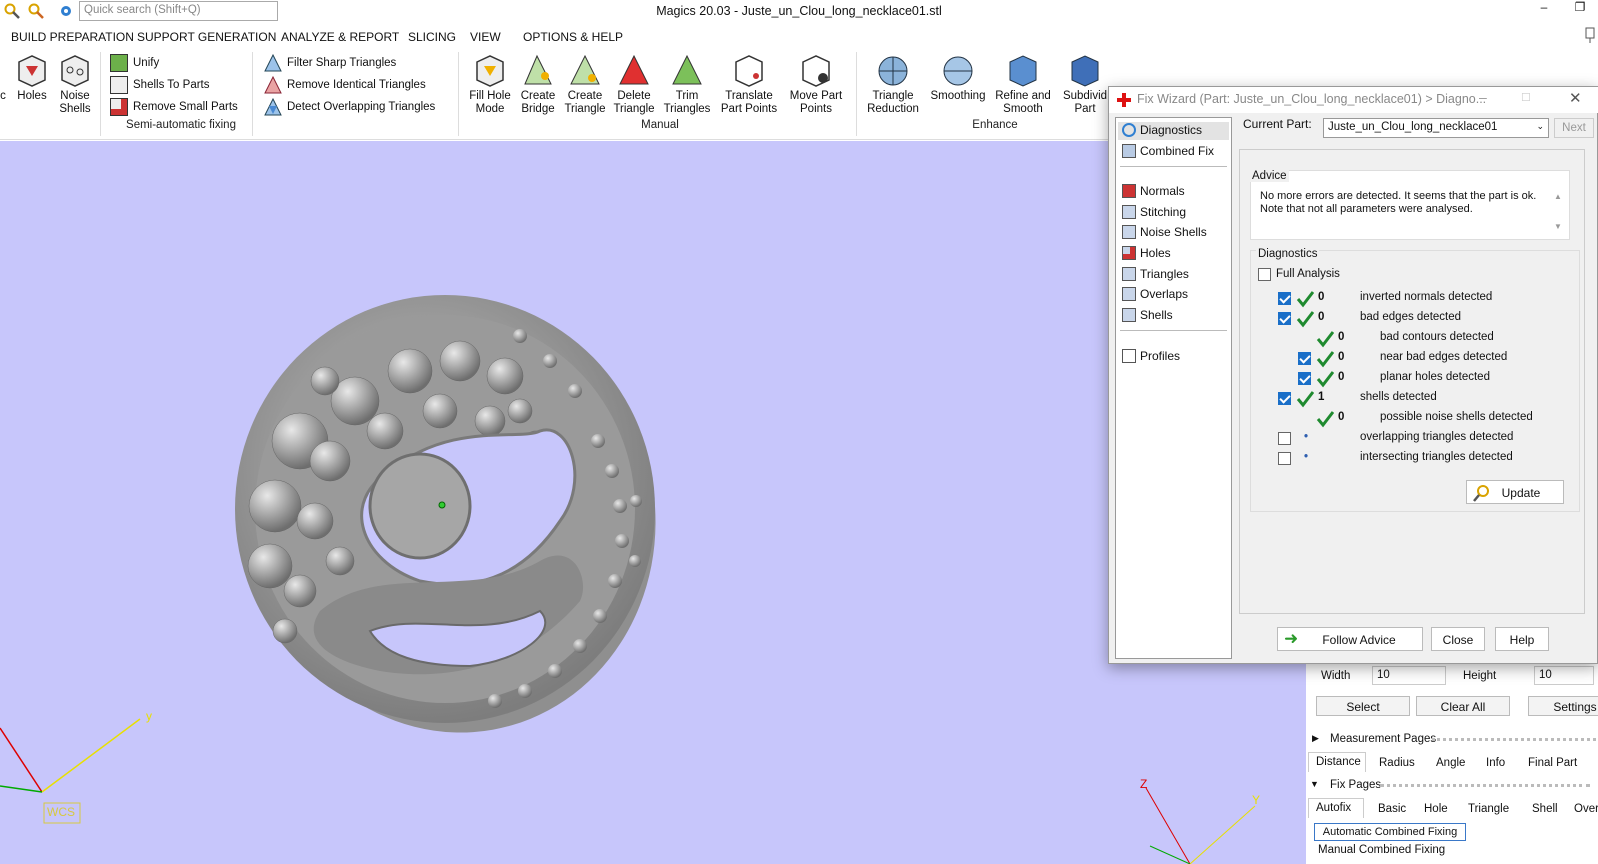  Describe the element at coordinates (1314, 784) in the screenshot. I see `collapse-fix-icon: ▼` at that location.